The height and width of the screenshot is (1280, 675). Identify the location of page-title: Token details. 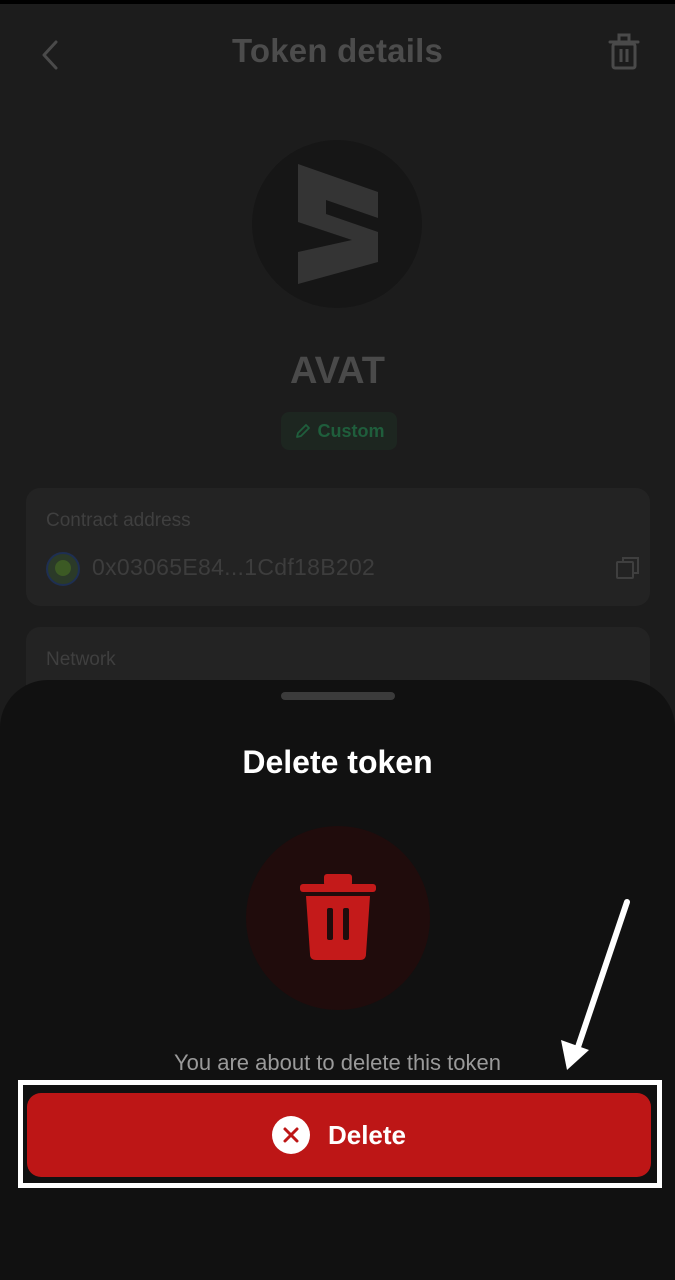
(337, 50).